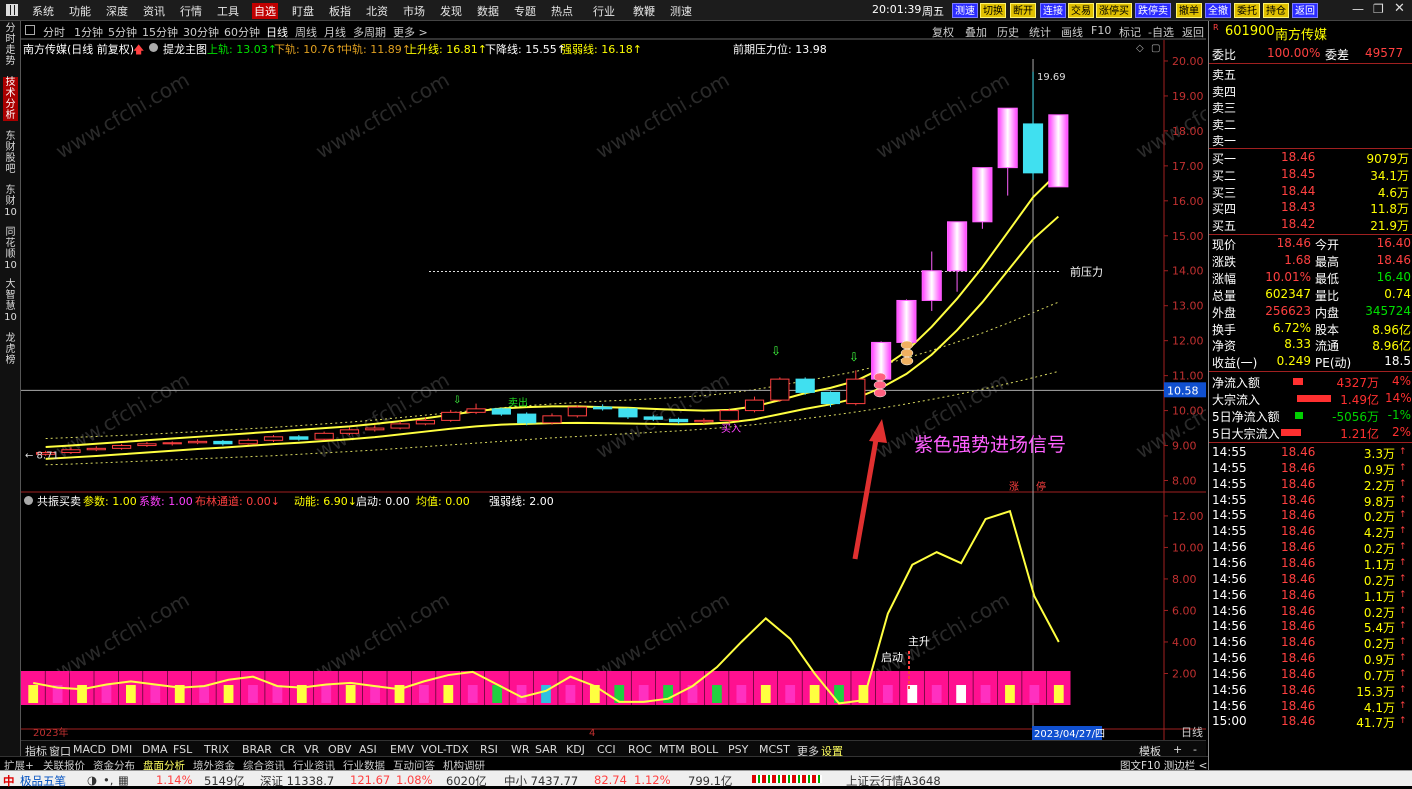 The width and height of the screenshot is (1412, 789). Describe the element at coordinates (9, 781) in the screenshot. I see `ime-logo-icon: 中` at that location.